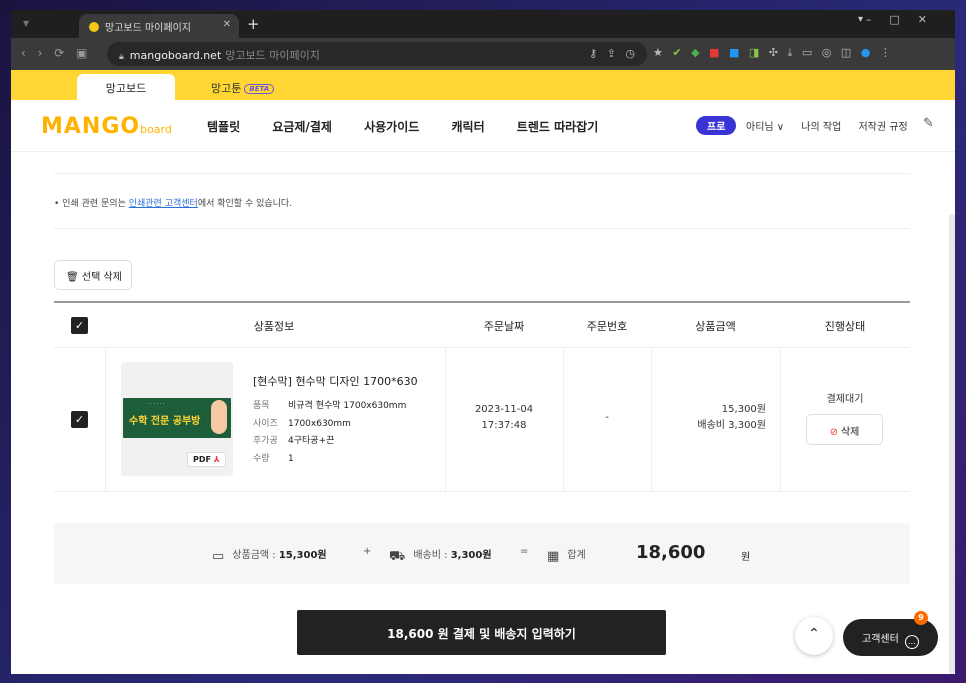 Image resolution: width=966 pixels, height=683 pixels. Describe the element at coordinates (566, 555) in the screenshot. I see `summary-total-label: ▦ 합계` at that location.